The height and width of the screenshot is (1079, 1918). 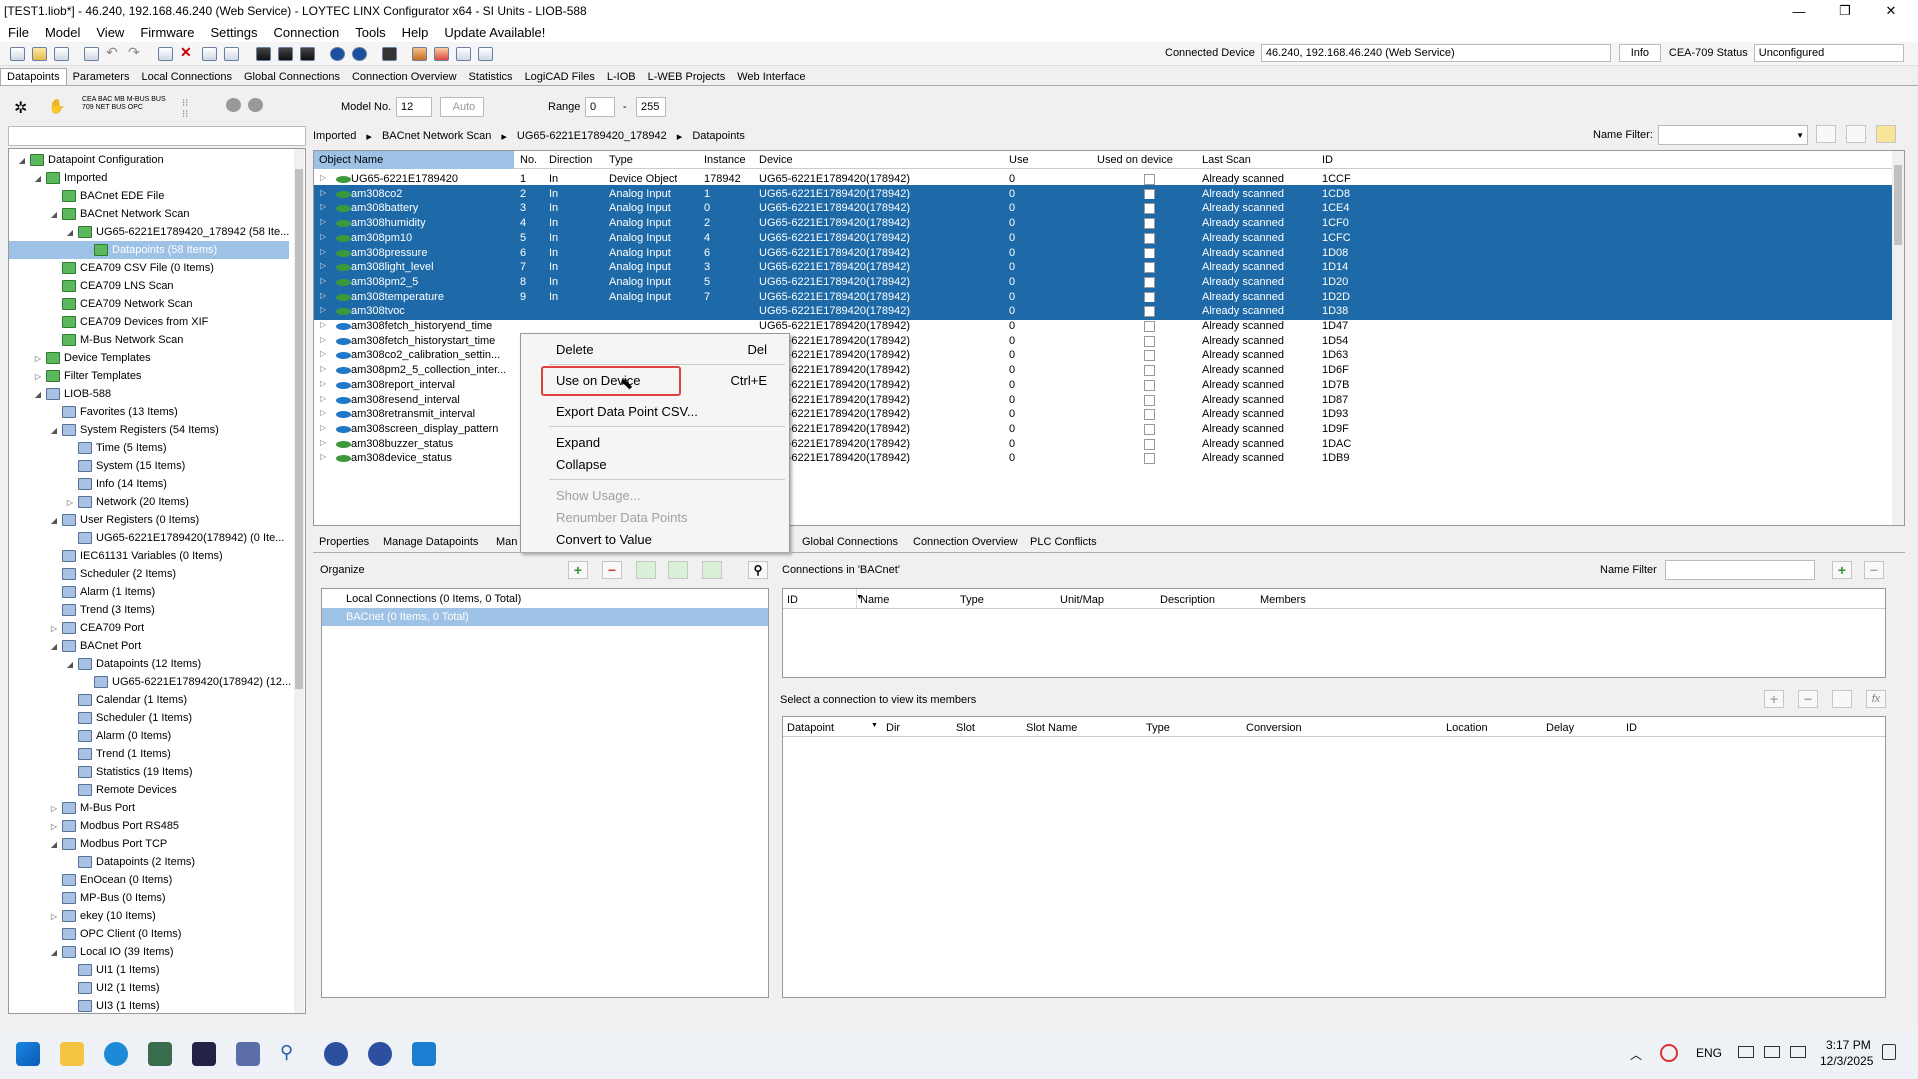 I want to click on tree-item: ▷ Filter Templates, so click(x=87, y=376).